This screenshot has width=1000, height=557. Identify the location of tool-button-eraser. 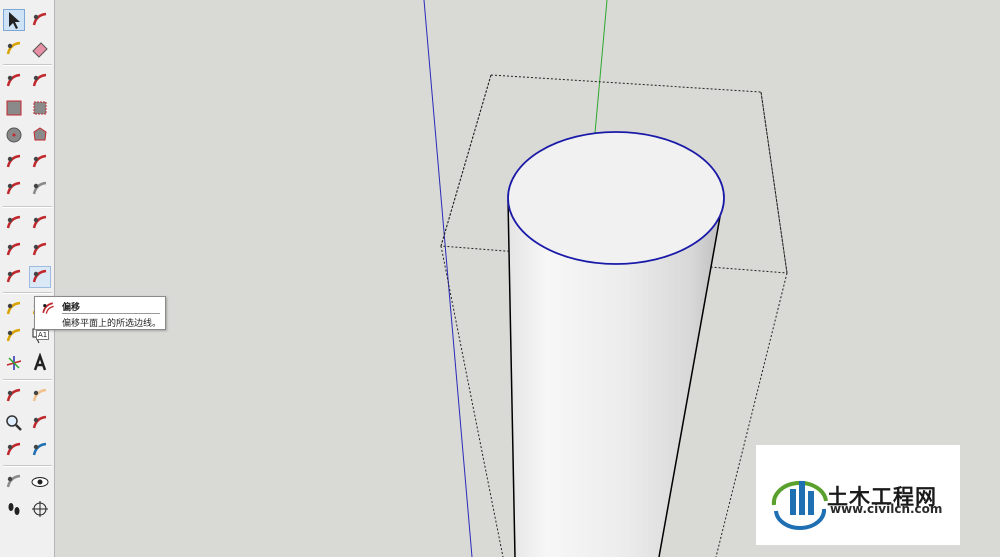
(40, 49).